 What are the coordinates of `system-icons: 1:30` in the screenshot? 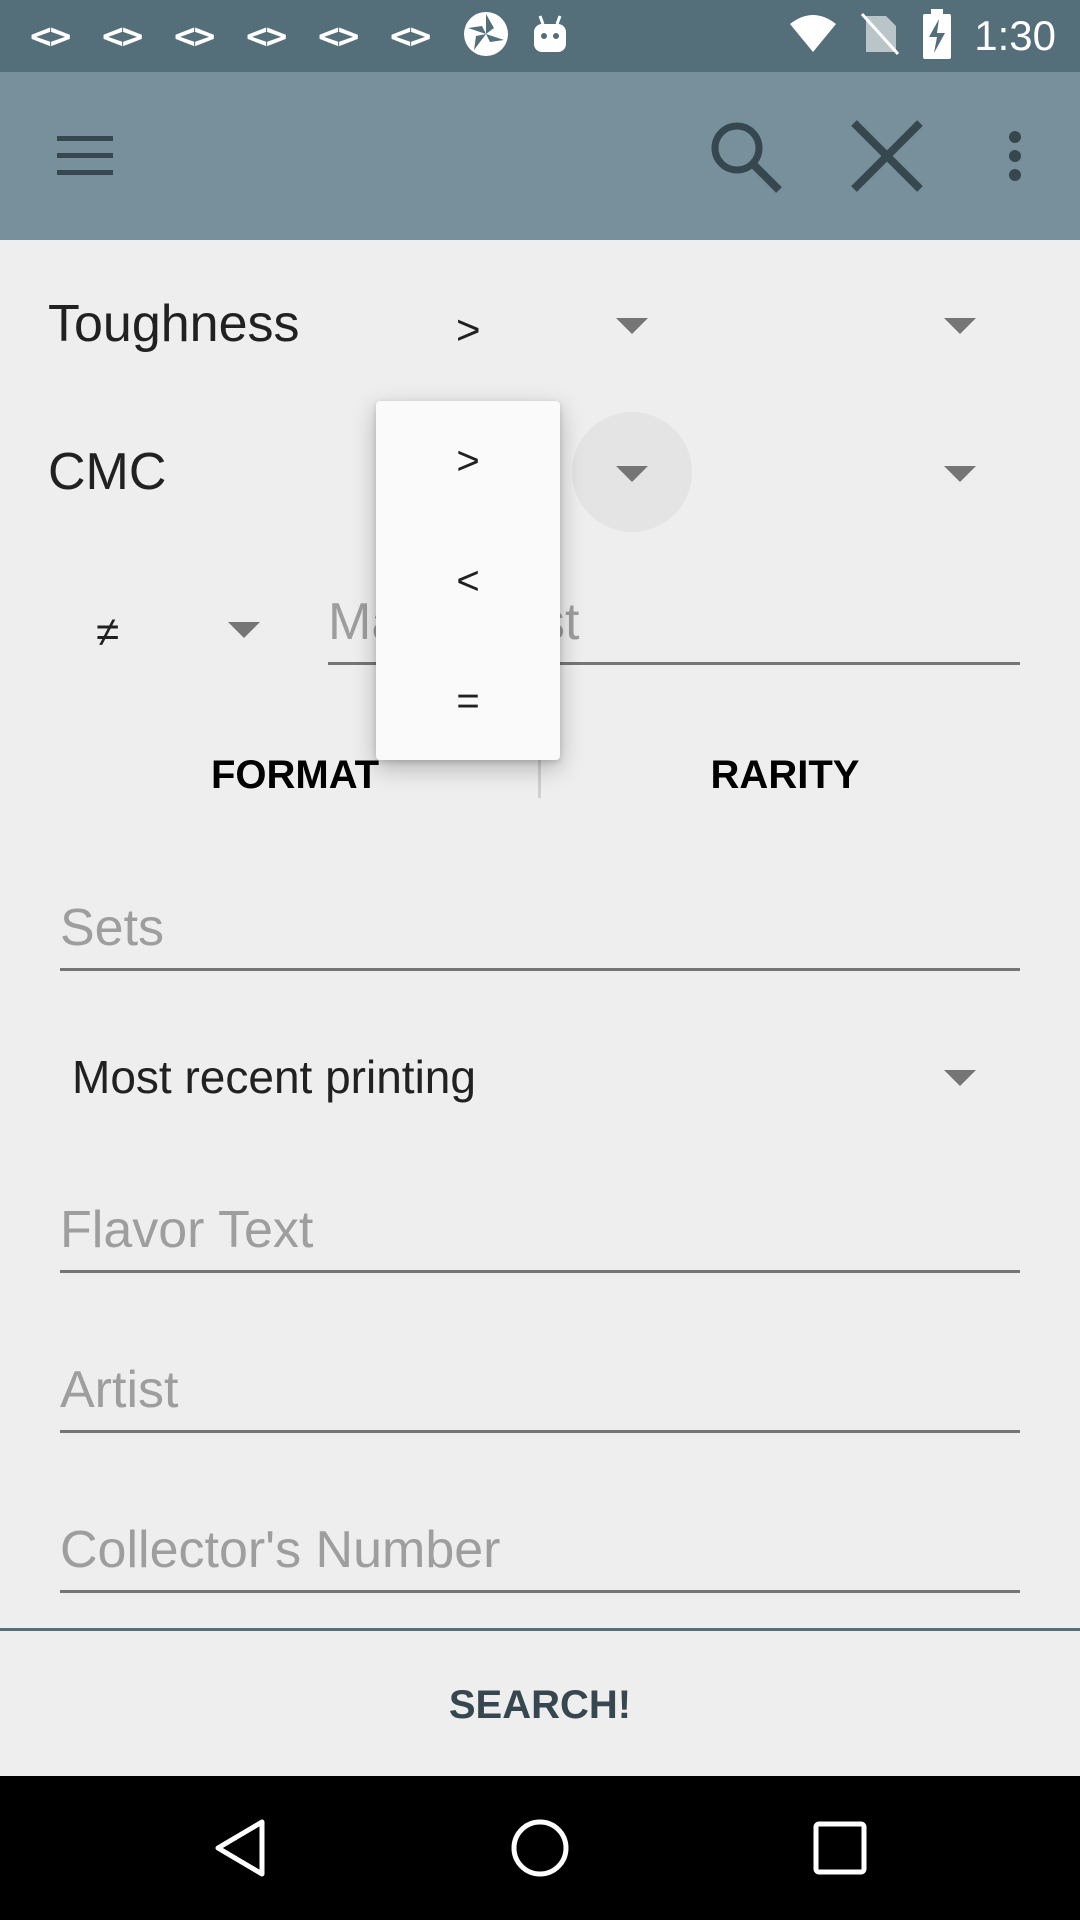 It's located at (922, 36).